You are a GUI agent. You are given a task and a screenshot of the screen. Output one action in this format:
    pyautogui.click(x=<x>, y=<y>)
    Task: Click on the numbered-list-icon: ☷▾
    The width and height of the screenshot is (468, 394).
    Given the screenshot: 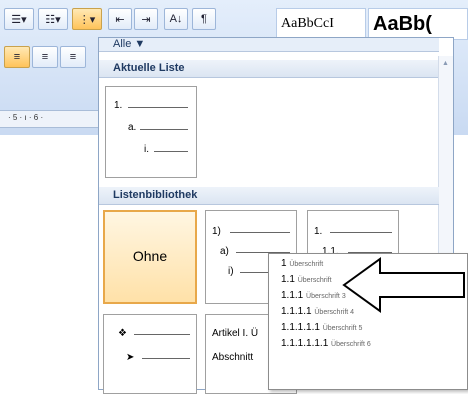 What is the action you would take?
    pyautogui.click(x=53, y=19)
    